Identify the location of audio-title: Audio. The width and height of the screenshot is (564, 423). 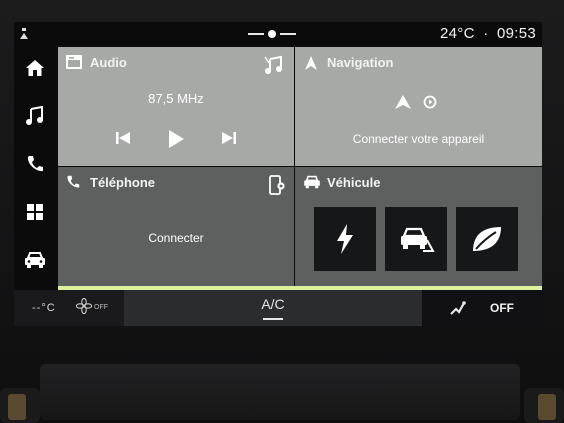
(108, 62).